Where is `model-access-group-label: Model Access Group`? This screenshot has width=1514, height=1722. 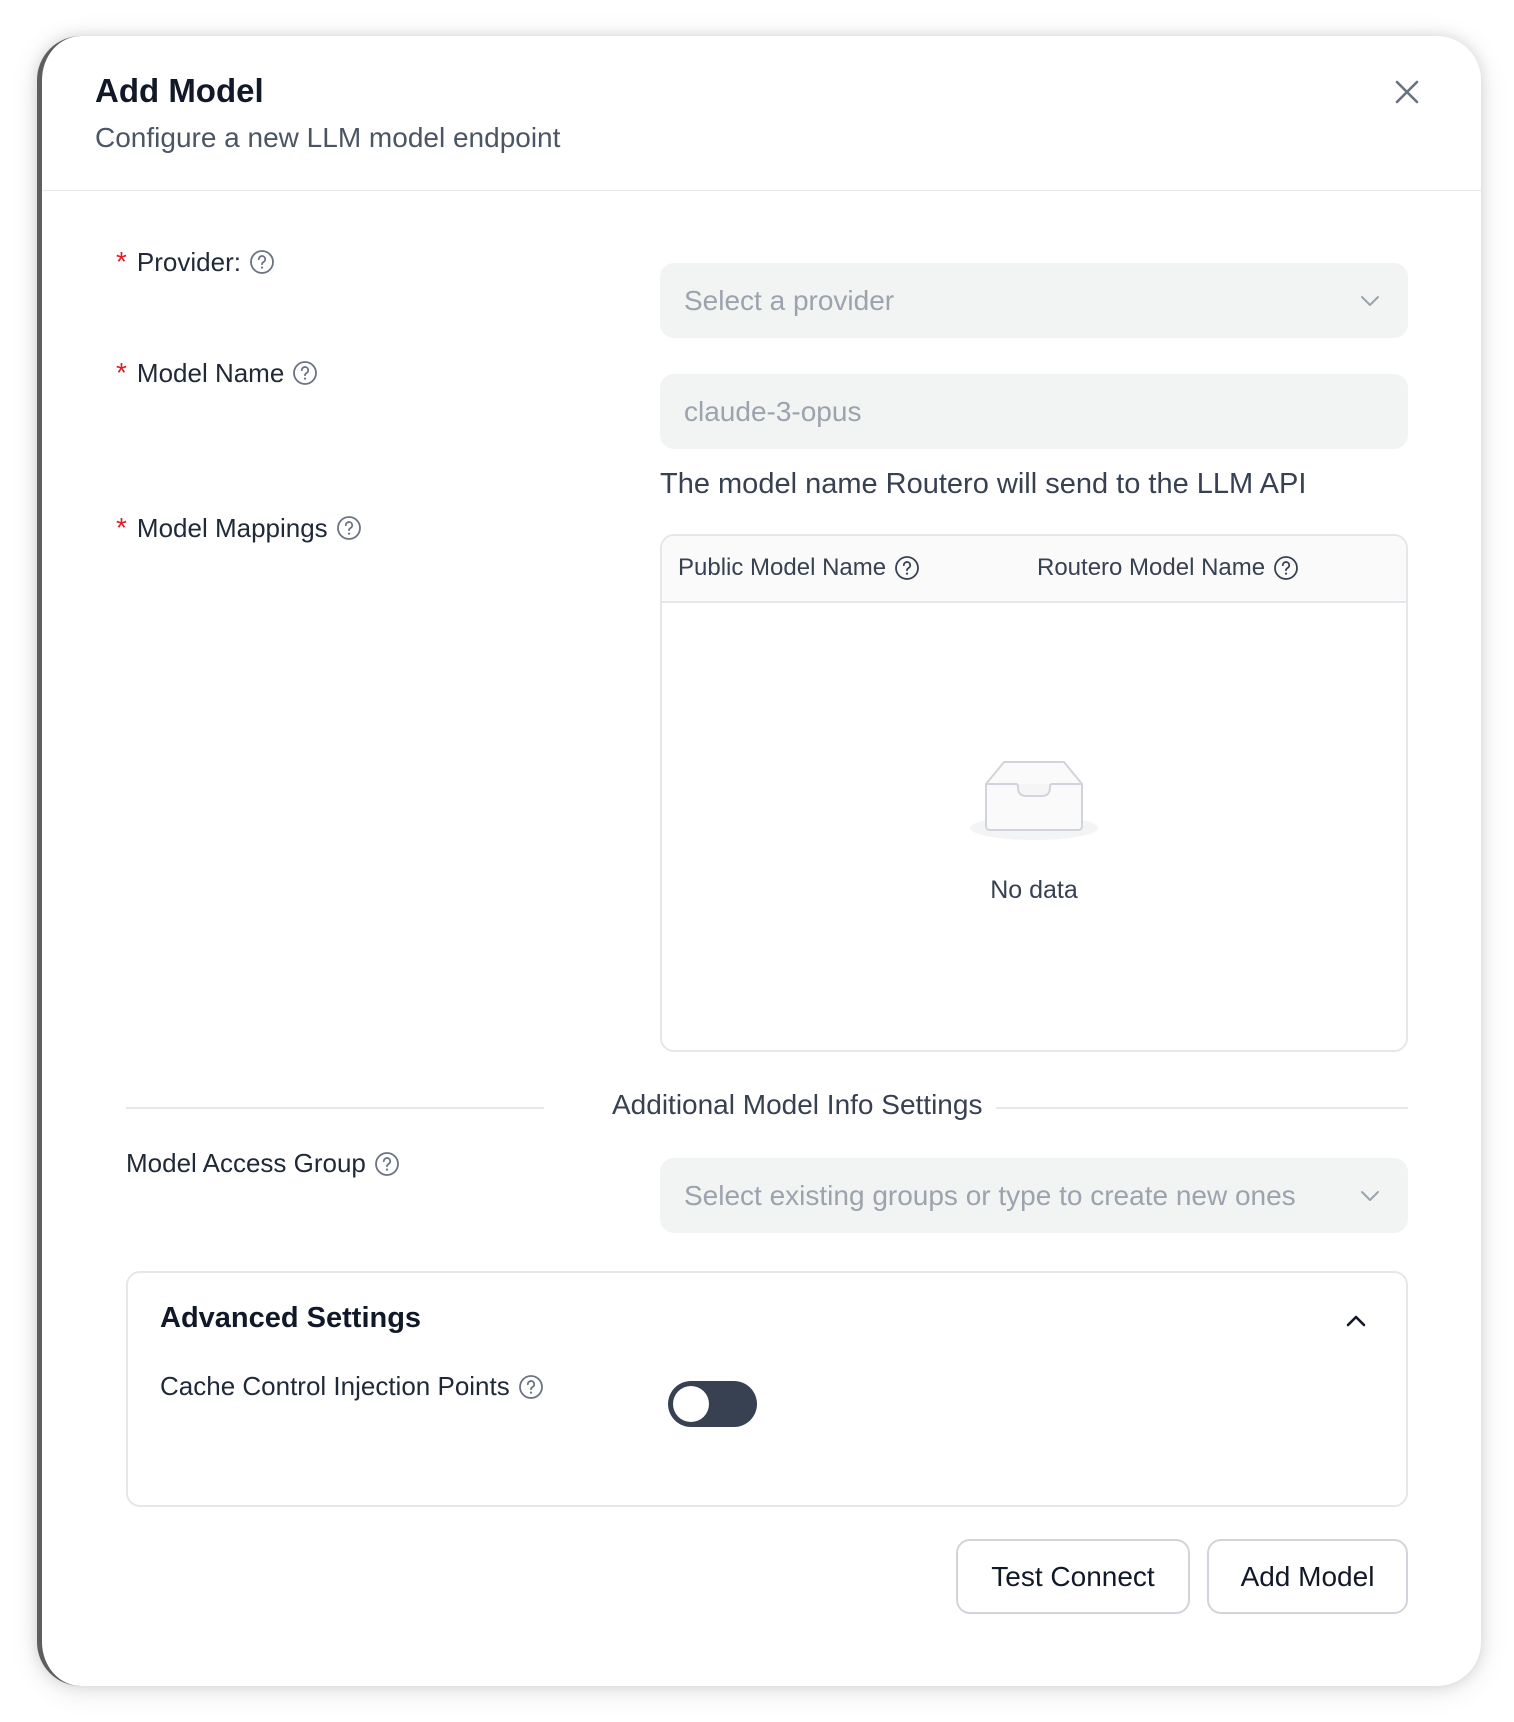 model-access-group-label: Model Access Group is located at coordinates (263, 1163).